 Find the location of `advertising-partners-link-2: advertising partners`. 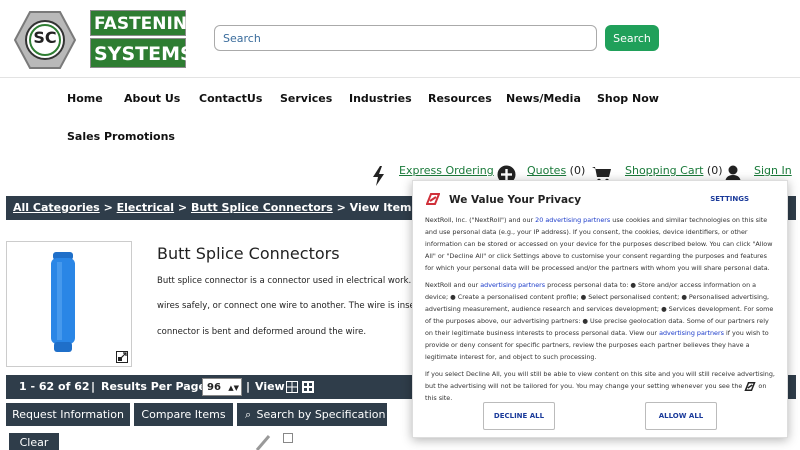

advertising-partners-link-2: advertising partners is located at coordinates (512, 285).